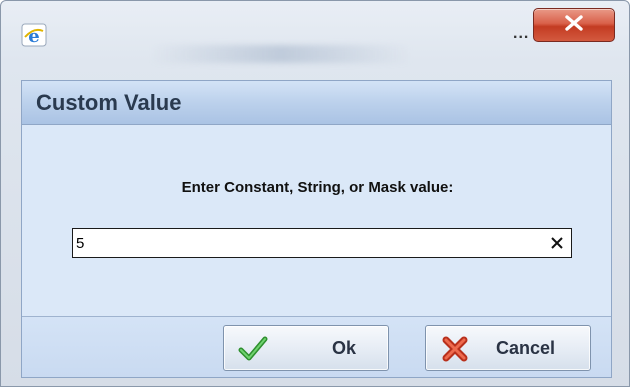 The width and height of the screenshot is (630, 387). What do you see at coordinates (455, 349) in the screenshot?
I see `x-mark-icon` at bounding box center [455, 349].